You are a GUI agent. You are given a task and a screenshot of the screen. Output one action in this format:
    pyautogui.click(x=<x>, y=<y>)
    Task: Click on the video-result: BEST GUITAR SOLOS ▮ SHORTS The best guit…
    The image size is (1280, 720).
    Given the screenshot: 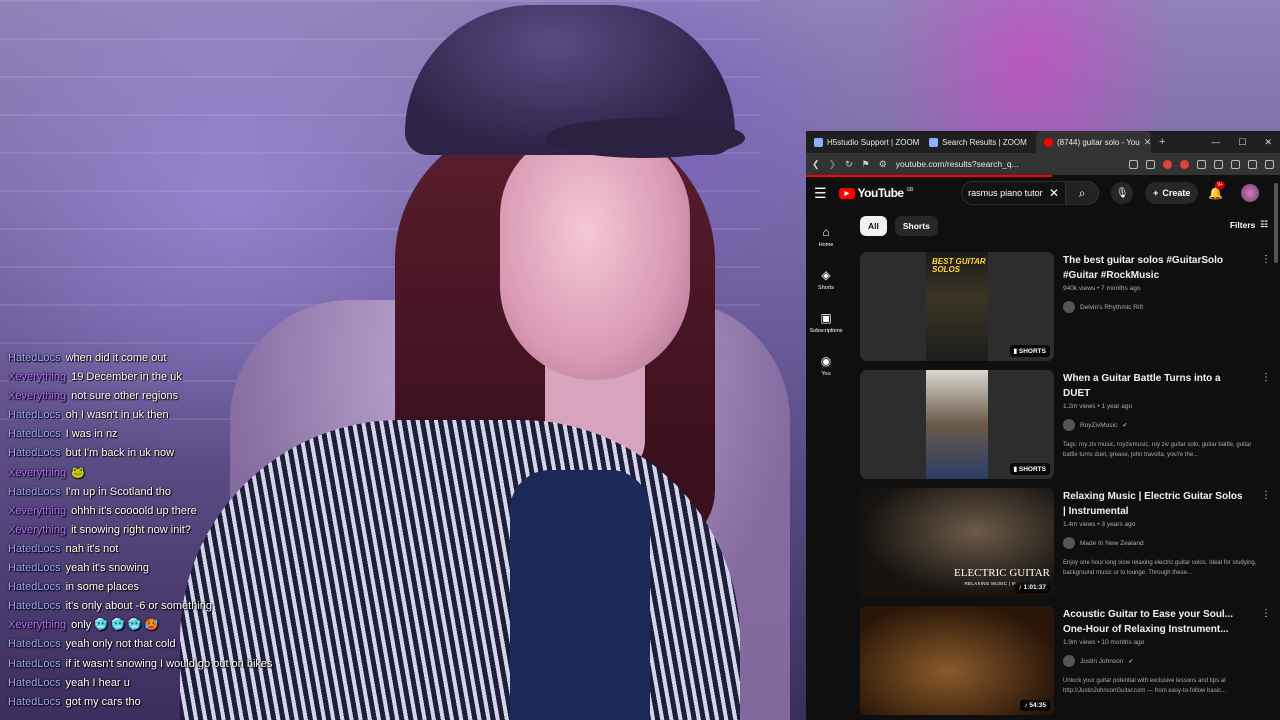 What is the action you would take?
    pyautogui.click(x=1065, y=311)
    